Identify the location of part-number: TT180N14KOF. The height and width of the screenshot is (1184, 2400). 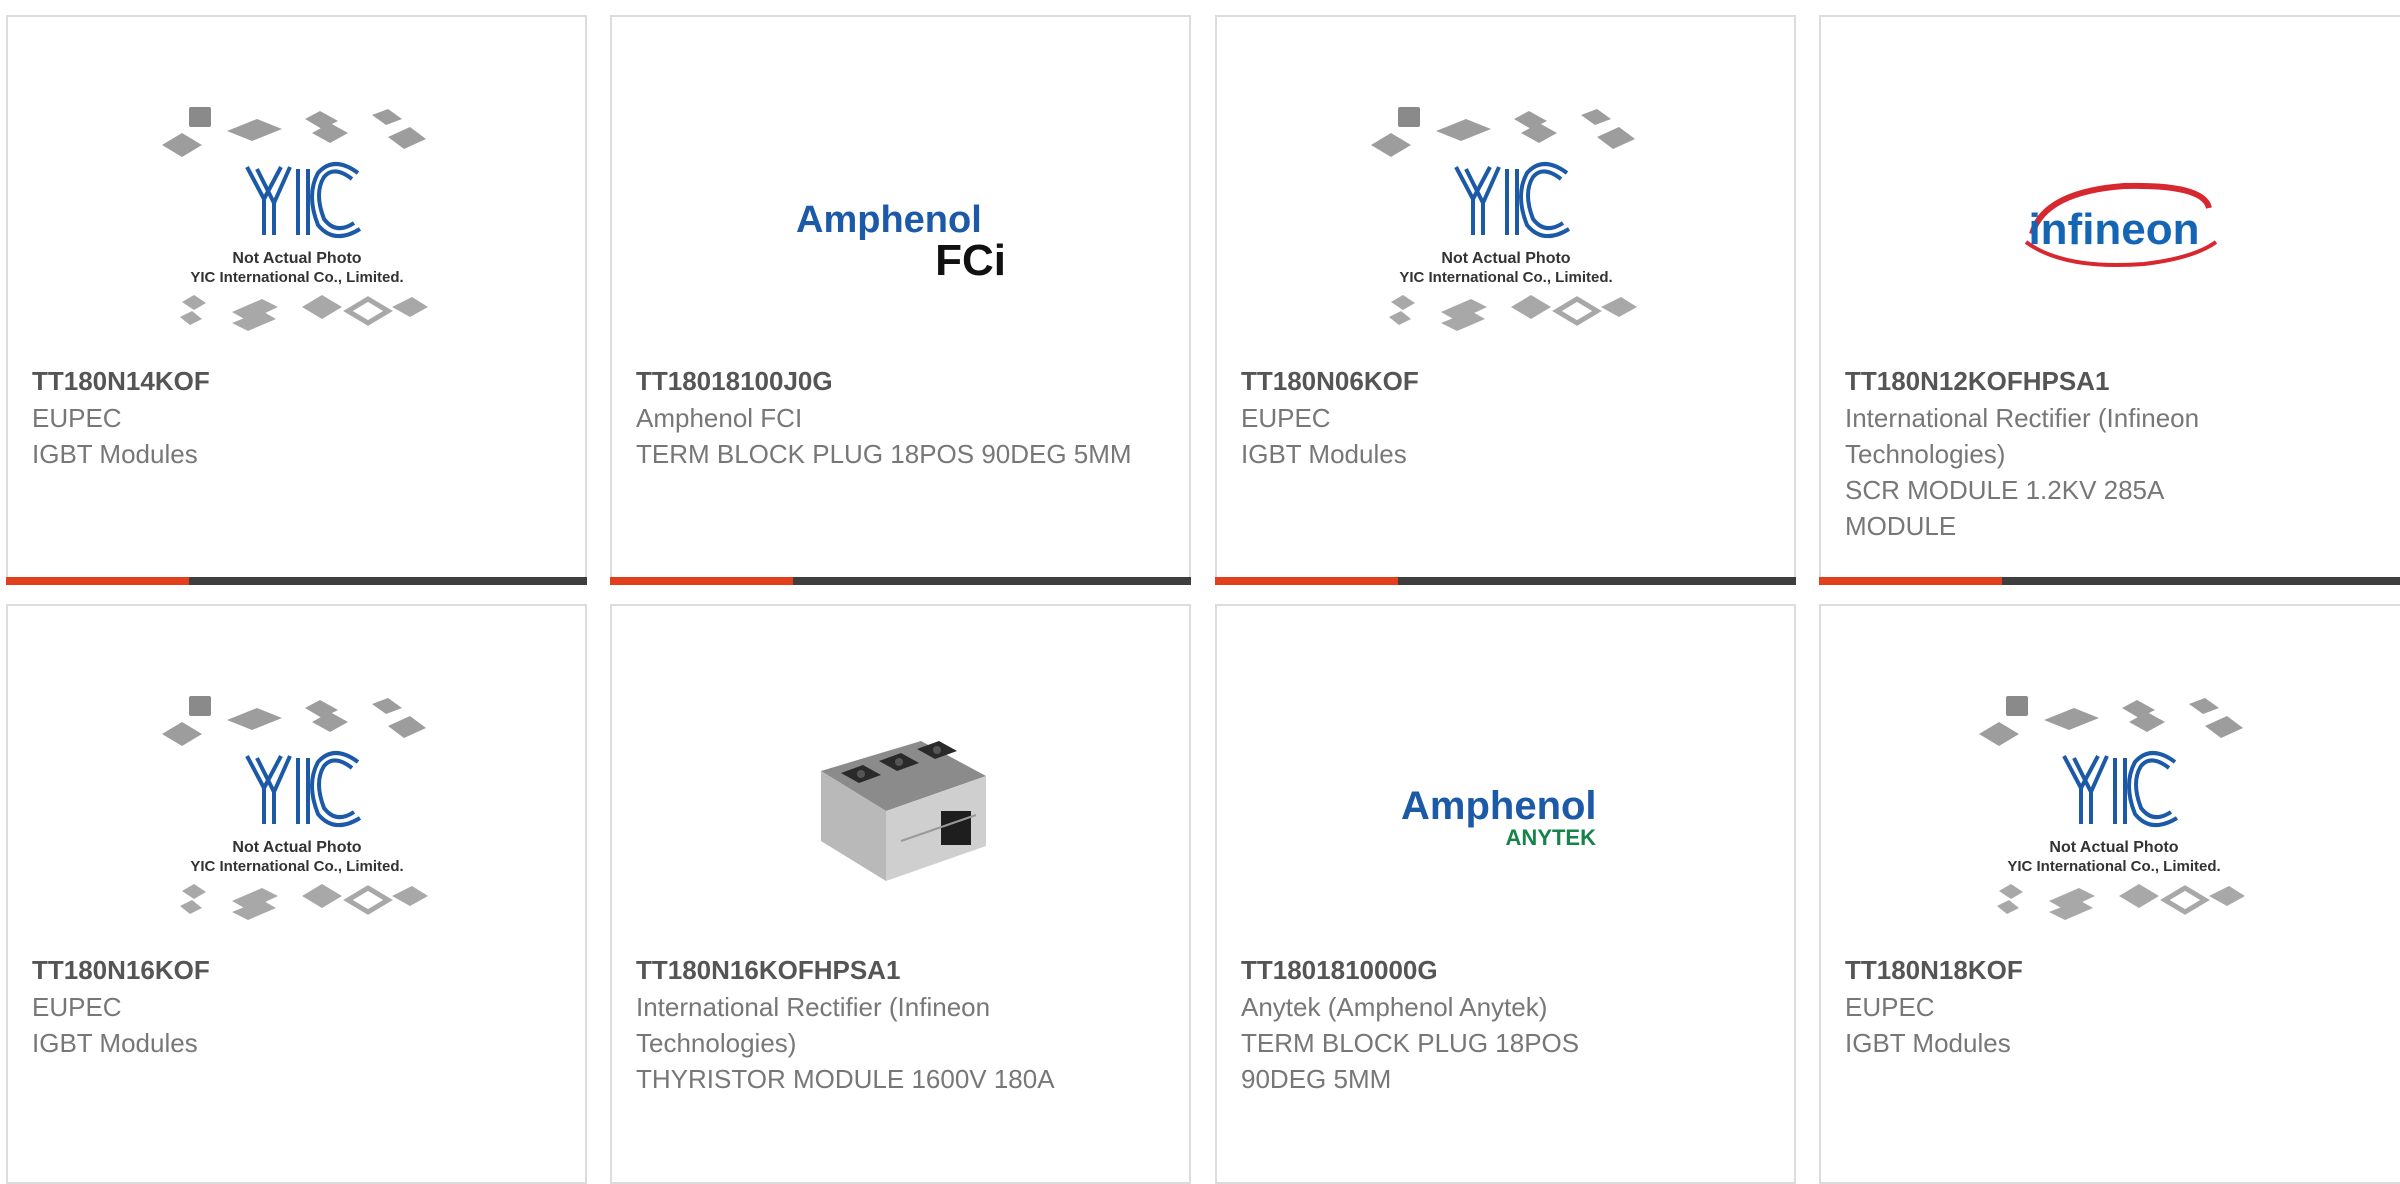
(296, 381).